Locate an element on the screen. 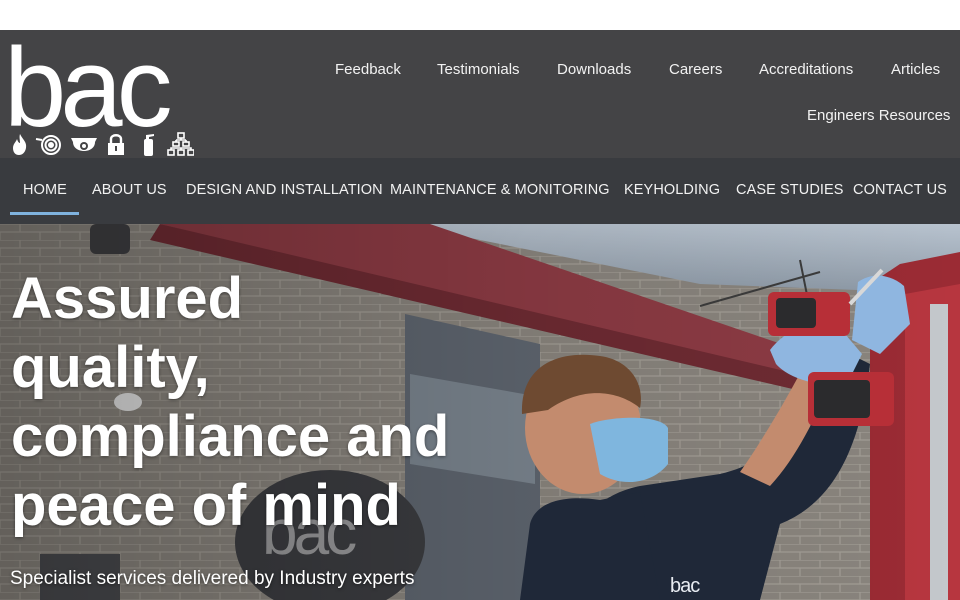  nav-item-about-us: ABOUT US is located at coordinates (129, 190).